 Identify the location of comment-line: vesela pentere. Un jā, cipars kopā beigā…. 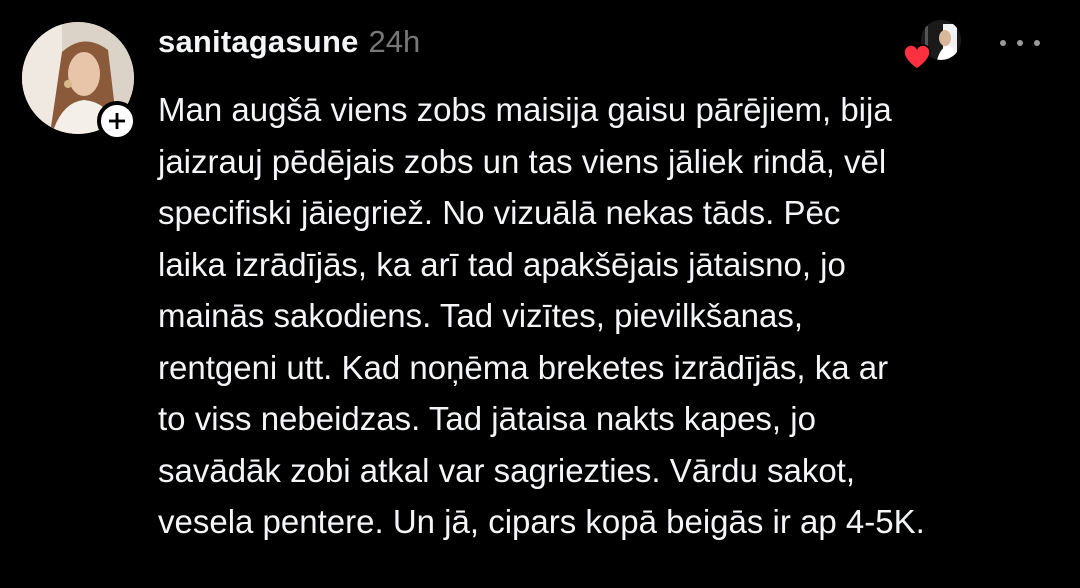
(541, 521).